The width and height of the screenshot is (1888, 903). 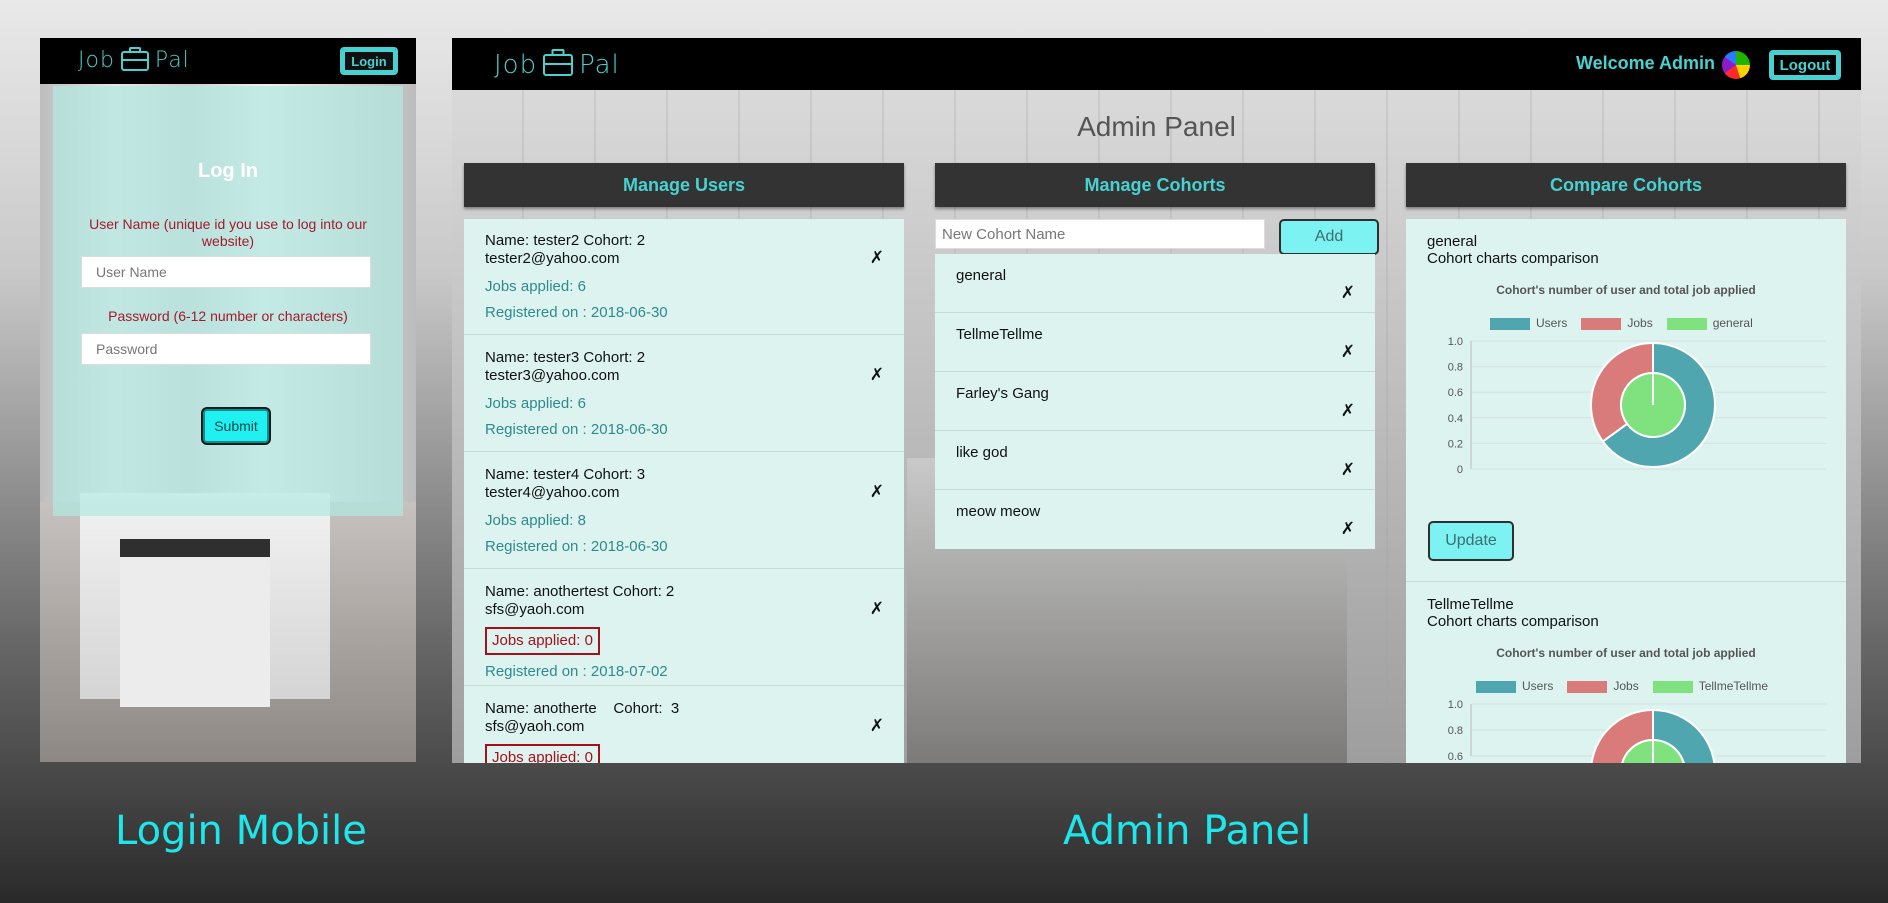 I want to click on user-name: Name: tester4 Cohort: 3, so click(x=565, y=474).